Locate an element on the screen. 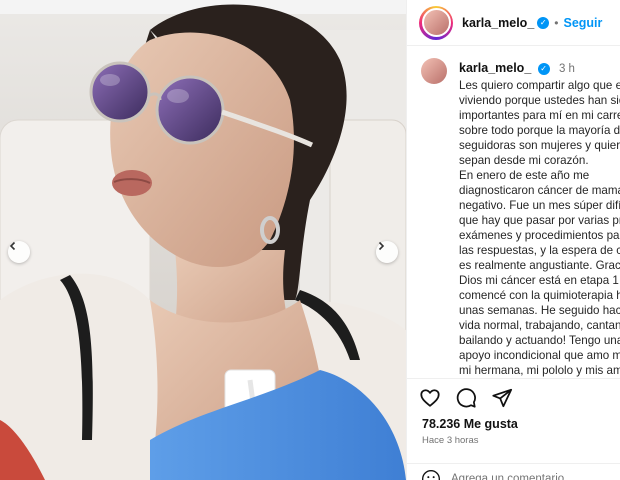 This screenshot has height=480, width=620. caption-header: karla_melo_ ✓ 3 h is located at coordinates (517, 68).